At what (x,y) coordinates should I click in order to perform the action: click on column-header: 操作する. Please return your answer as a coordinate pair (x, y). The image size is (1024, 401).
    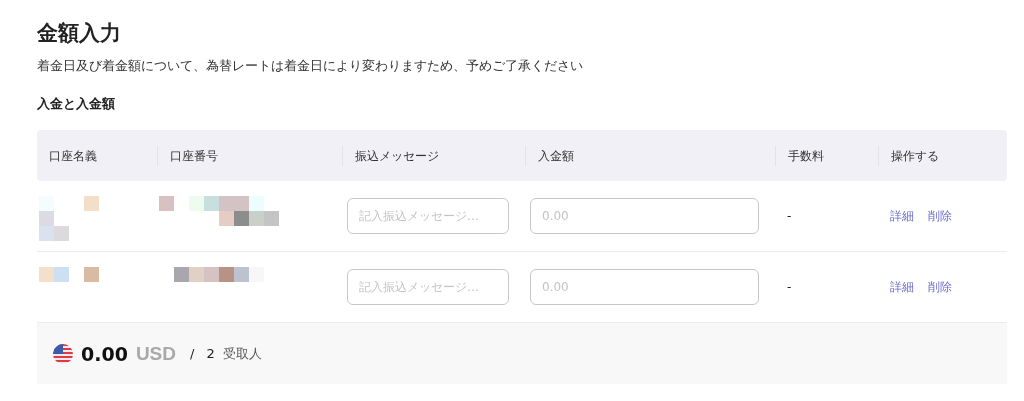
    Looking at the image, I should click on (915, 155).